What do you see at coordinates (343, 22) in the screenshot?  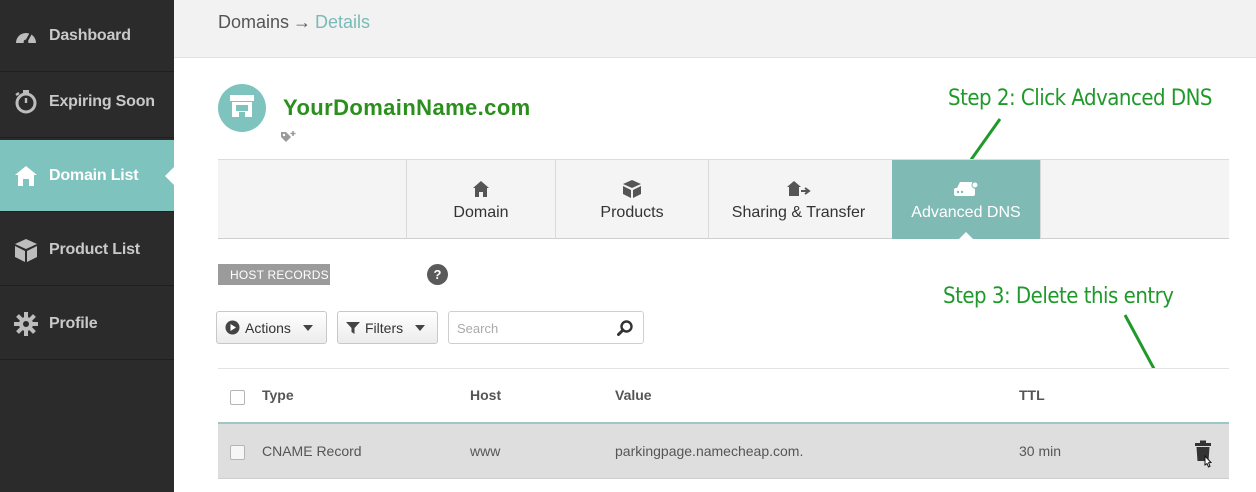 I see `breadcrumb-current: Details` at bounding box center [343, 22].